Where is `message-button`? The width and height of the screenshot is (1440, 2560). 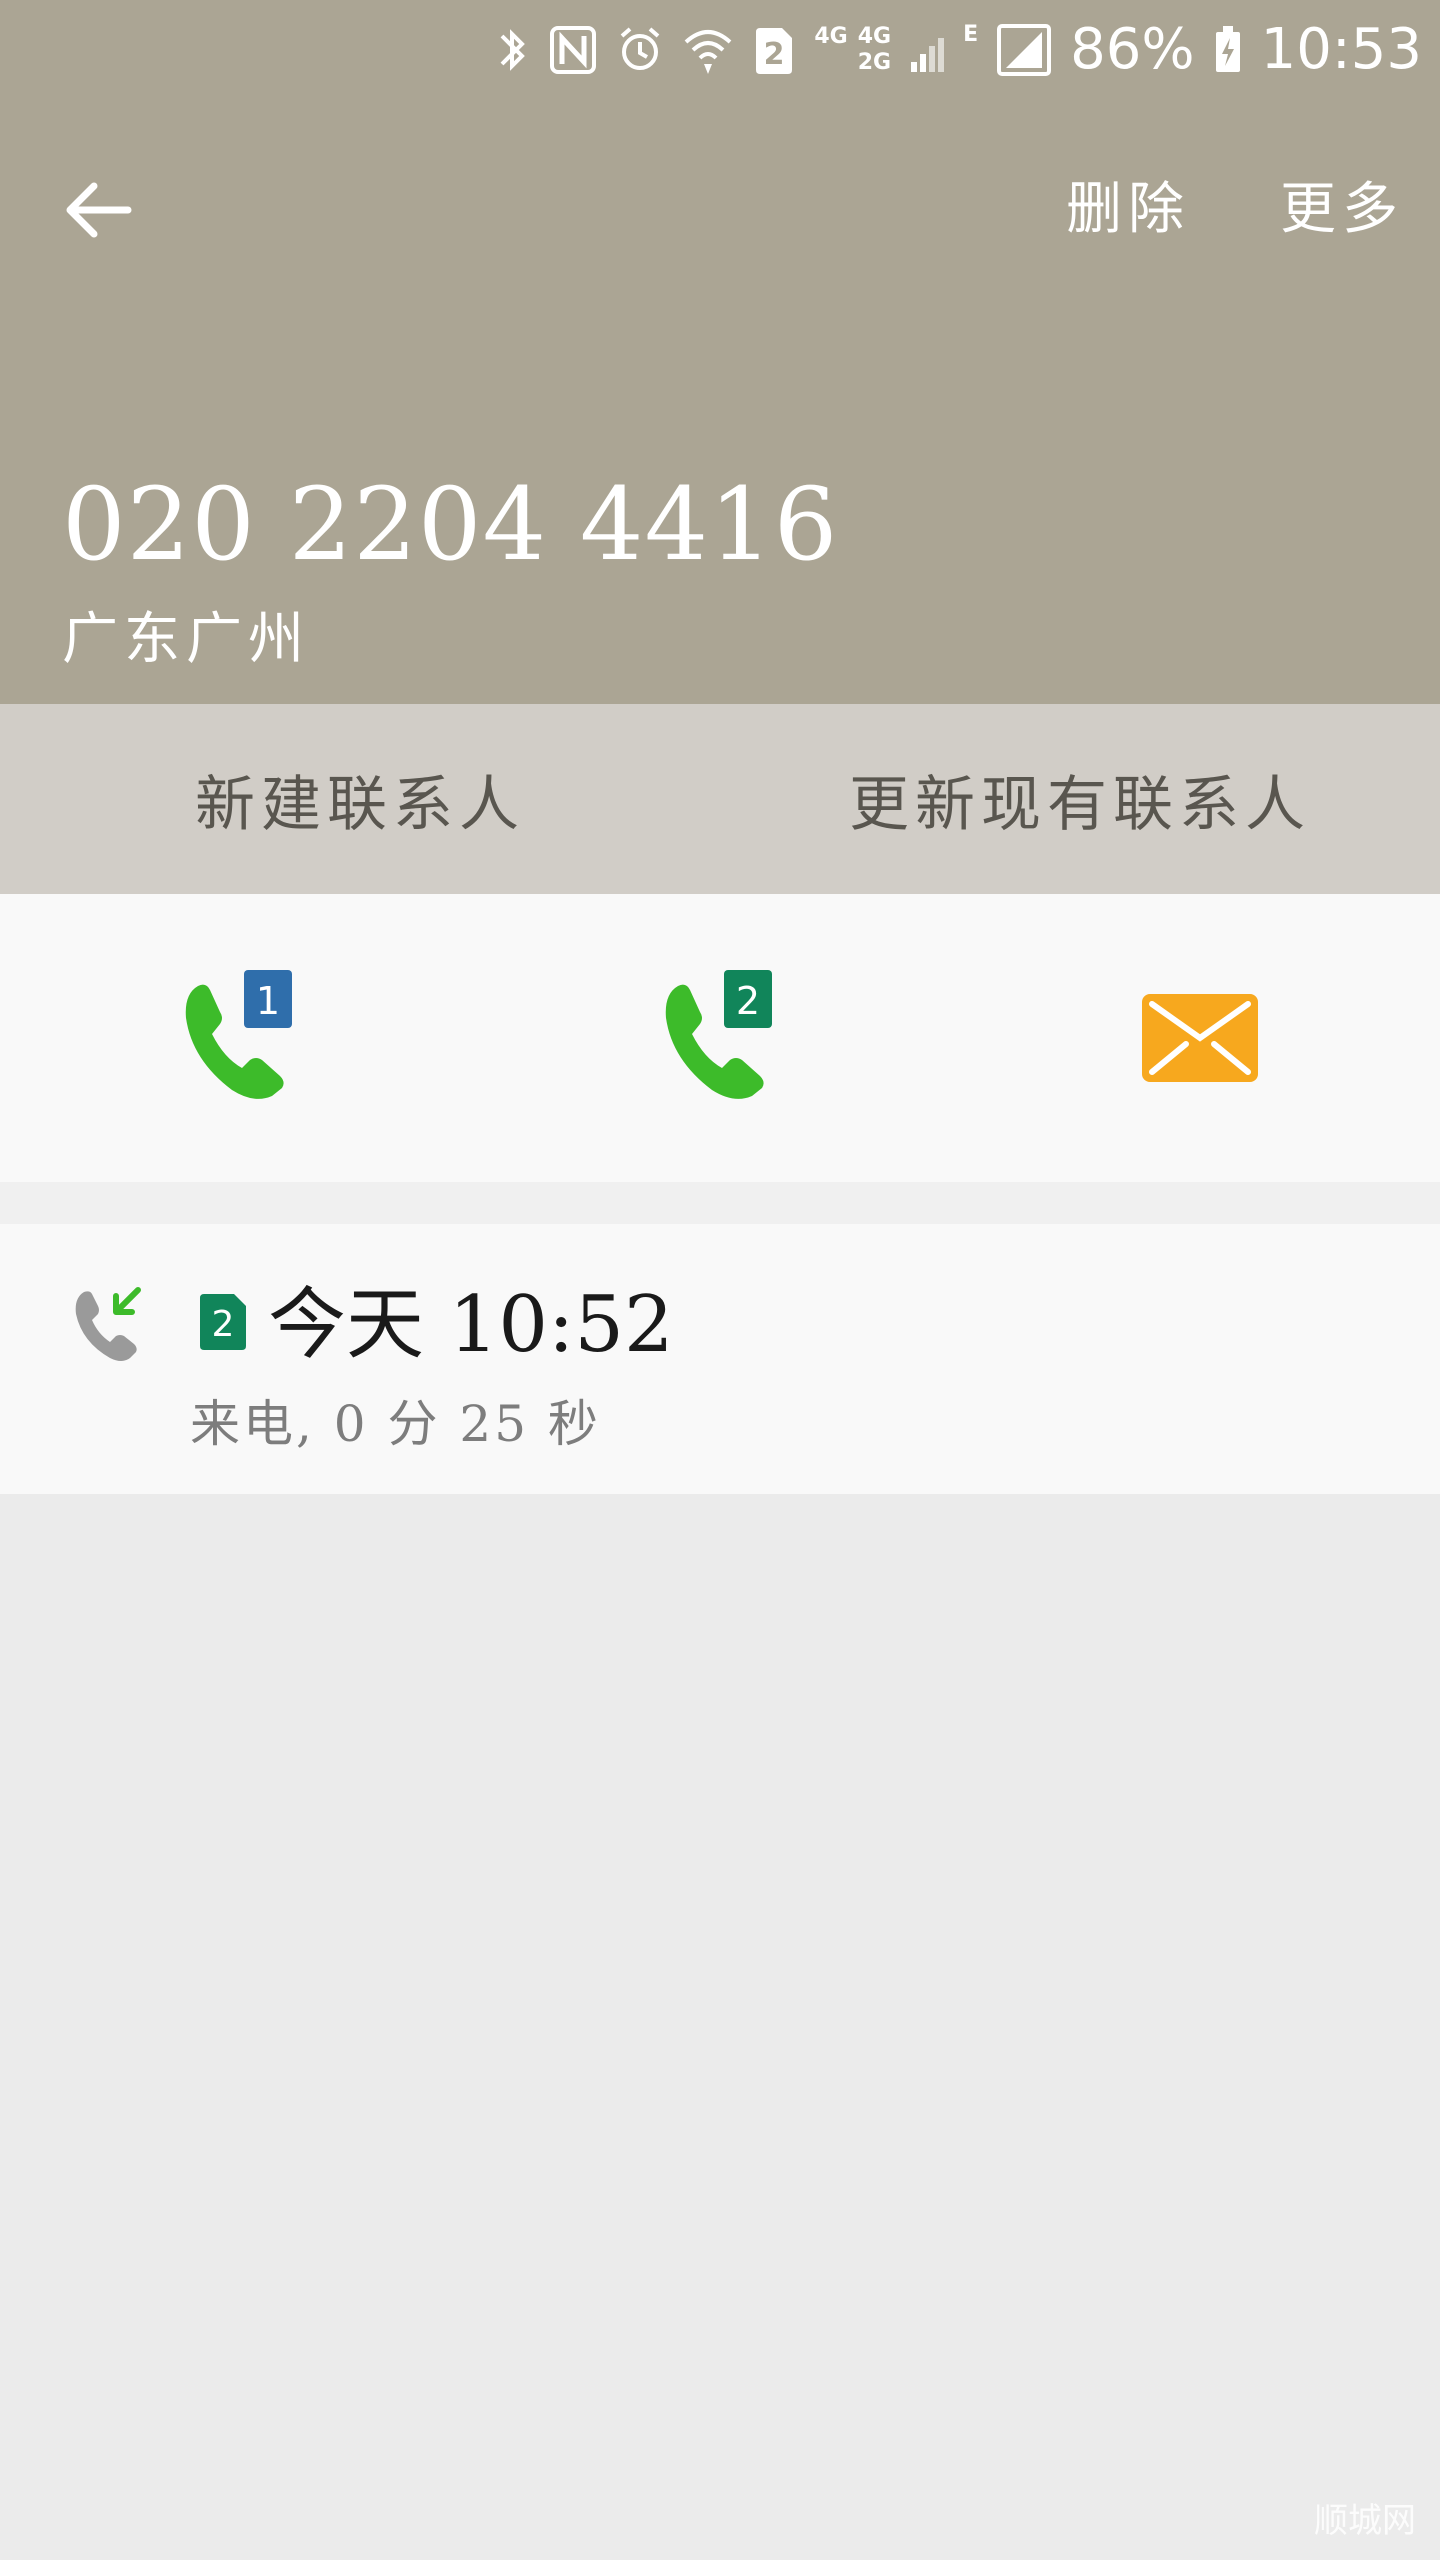
message-button is located at coordinates (1200, 1038).